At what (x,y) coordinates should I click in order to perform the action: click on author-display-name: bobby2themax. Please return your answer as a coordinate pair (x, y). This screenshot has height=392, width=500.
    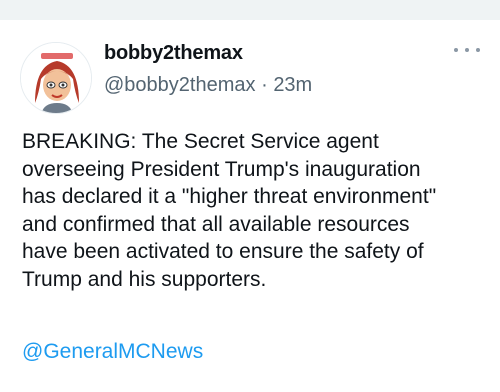
    Looking at the image, I should click on (173, 53).